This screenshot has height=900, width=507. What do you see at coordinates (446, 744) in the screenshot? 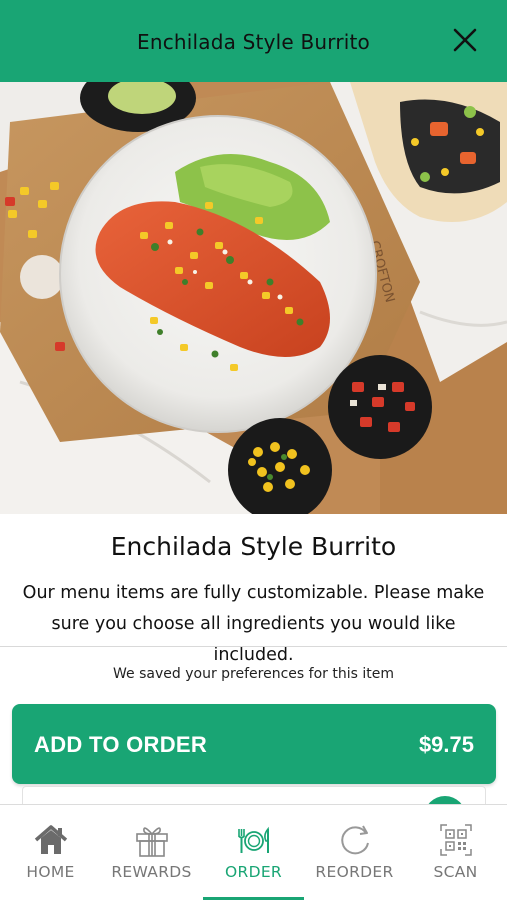
I see `add-to-order-price: $9.75` at bounding box center [446, 744].